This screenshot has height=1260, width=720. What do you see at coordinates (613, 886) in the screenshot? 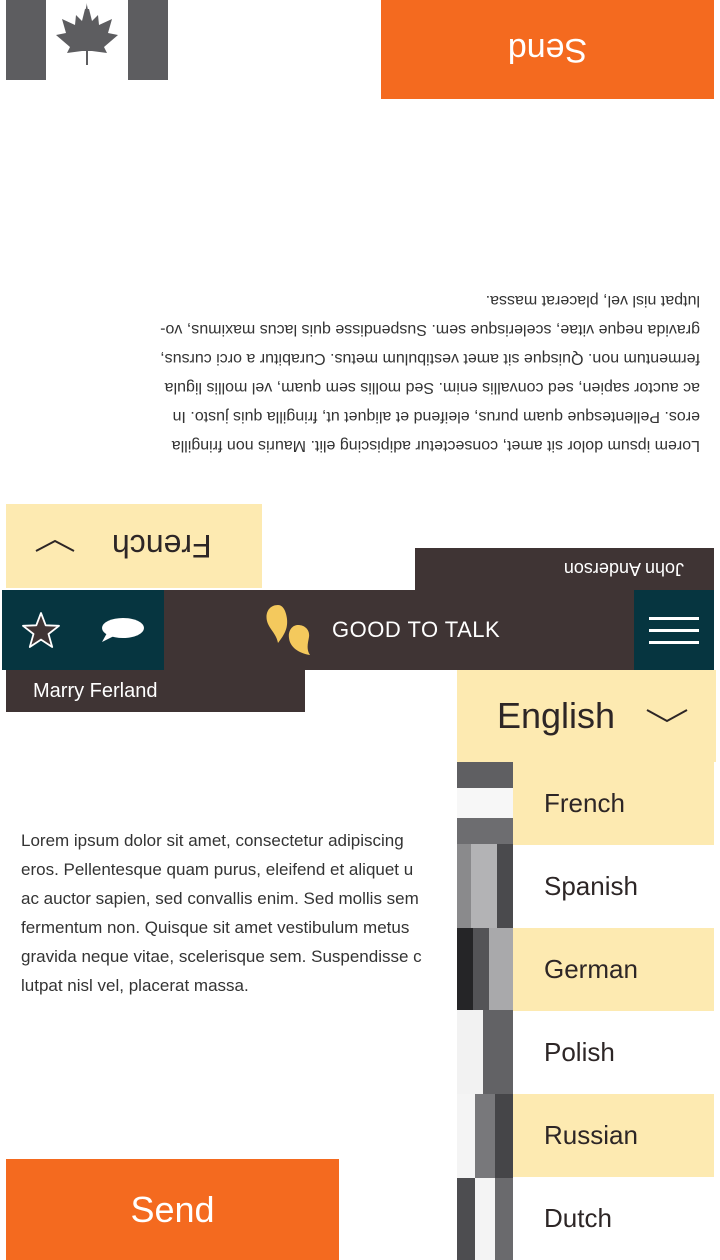
I see `language-option-spanish: Spanish` at bounding box center [613, 886].